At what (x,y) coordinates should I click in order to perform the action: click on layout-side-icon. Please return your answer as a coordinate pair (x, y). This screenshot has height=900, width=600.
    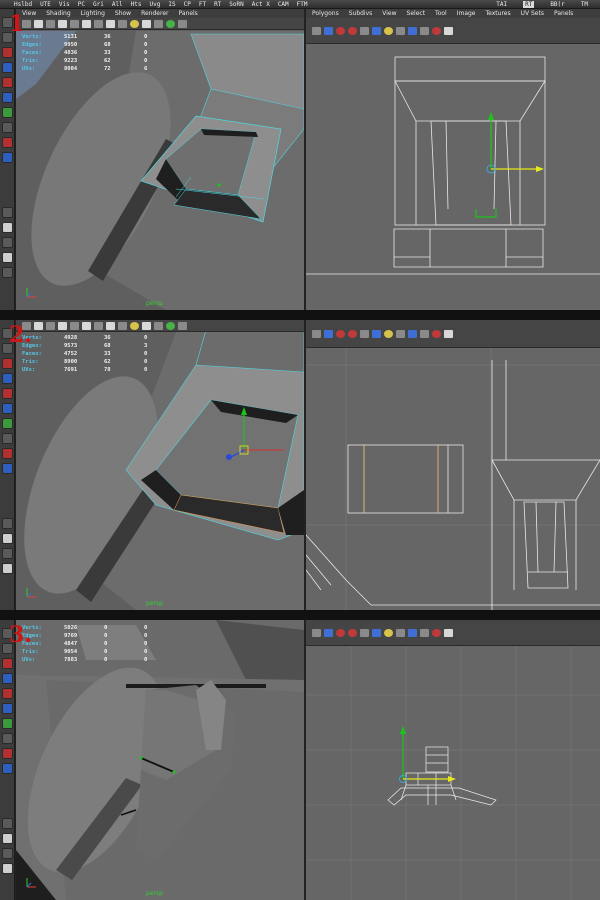
    Looking at the image, I should click on (7, 242).